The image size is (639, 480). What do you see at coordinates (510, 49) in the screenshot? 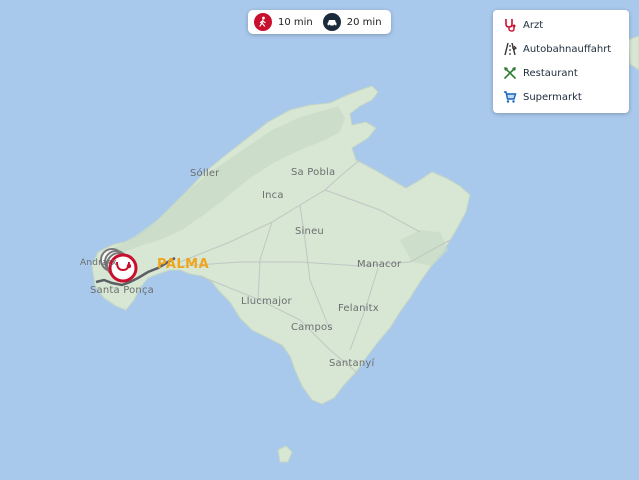
I see `highway-icon` at bounding box center [510, 49].